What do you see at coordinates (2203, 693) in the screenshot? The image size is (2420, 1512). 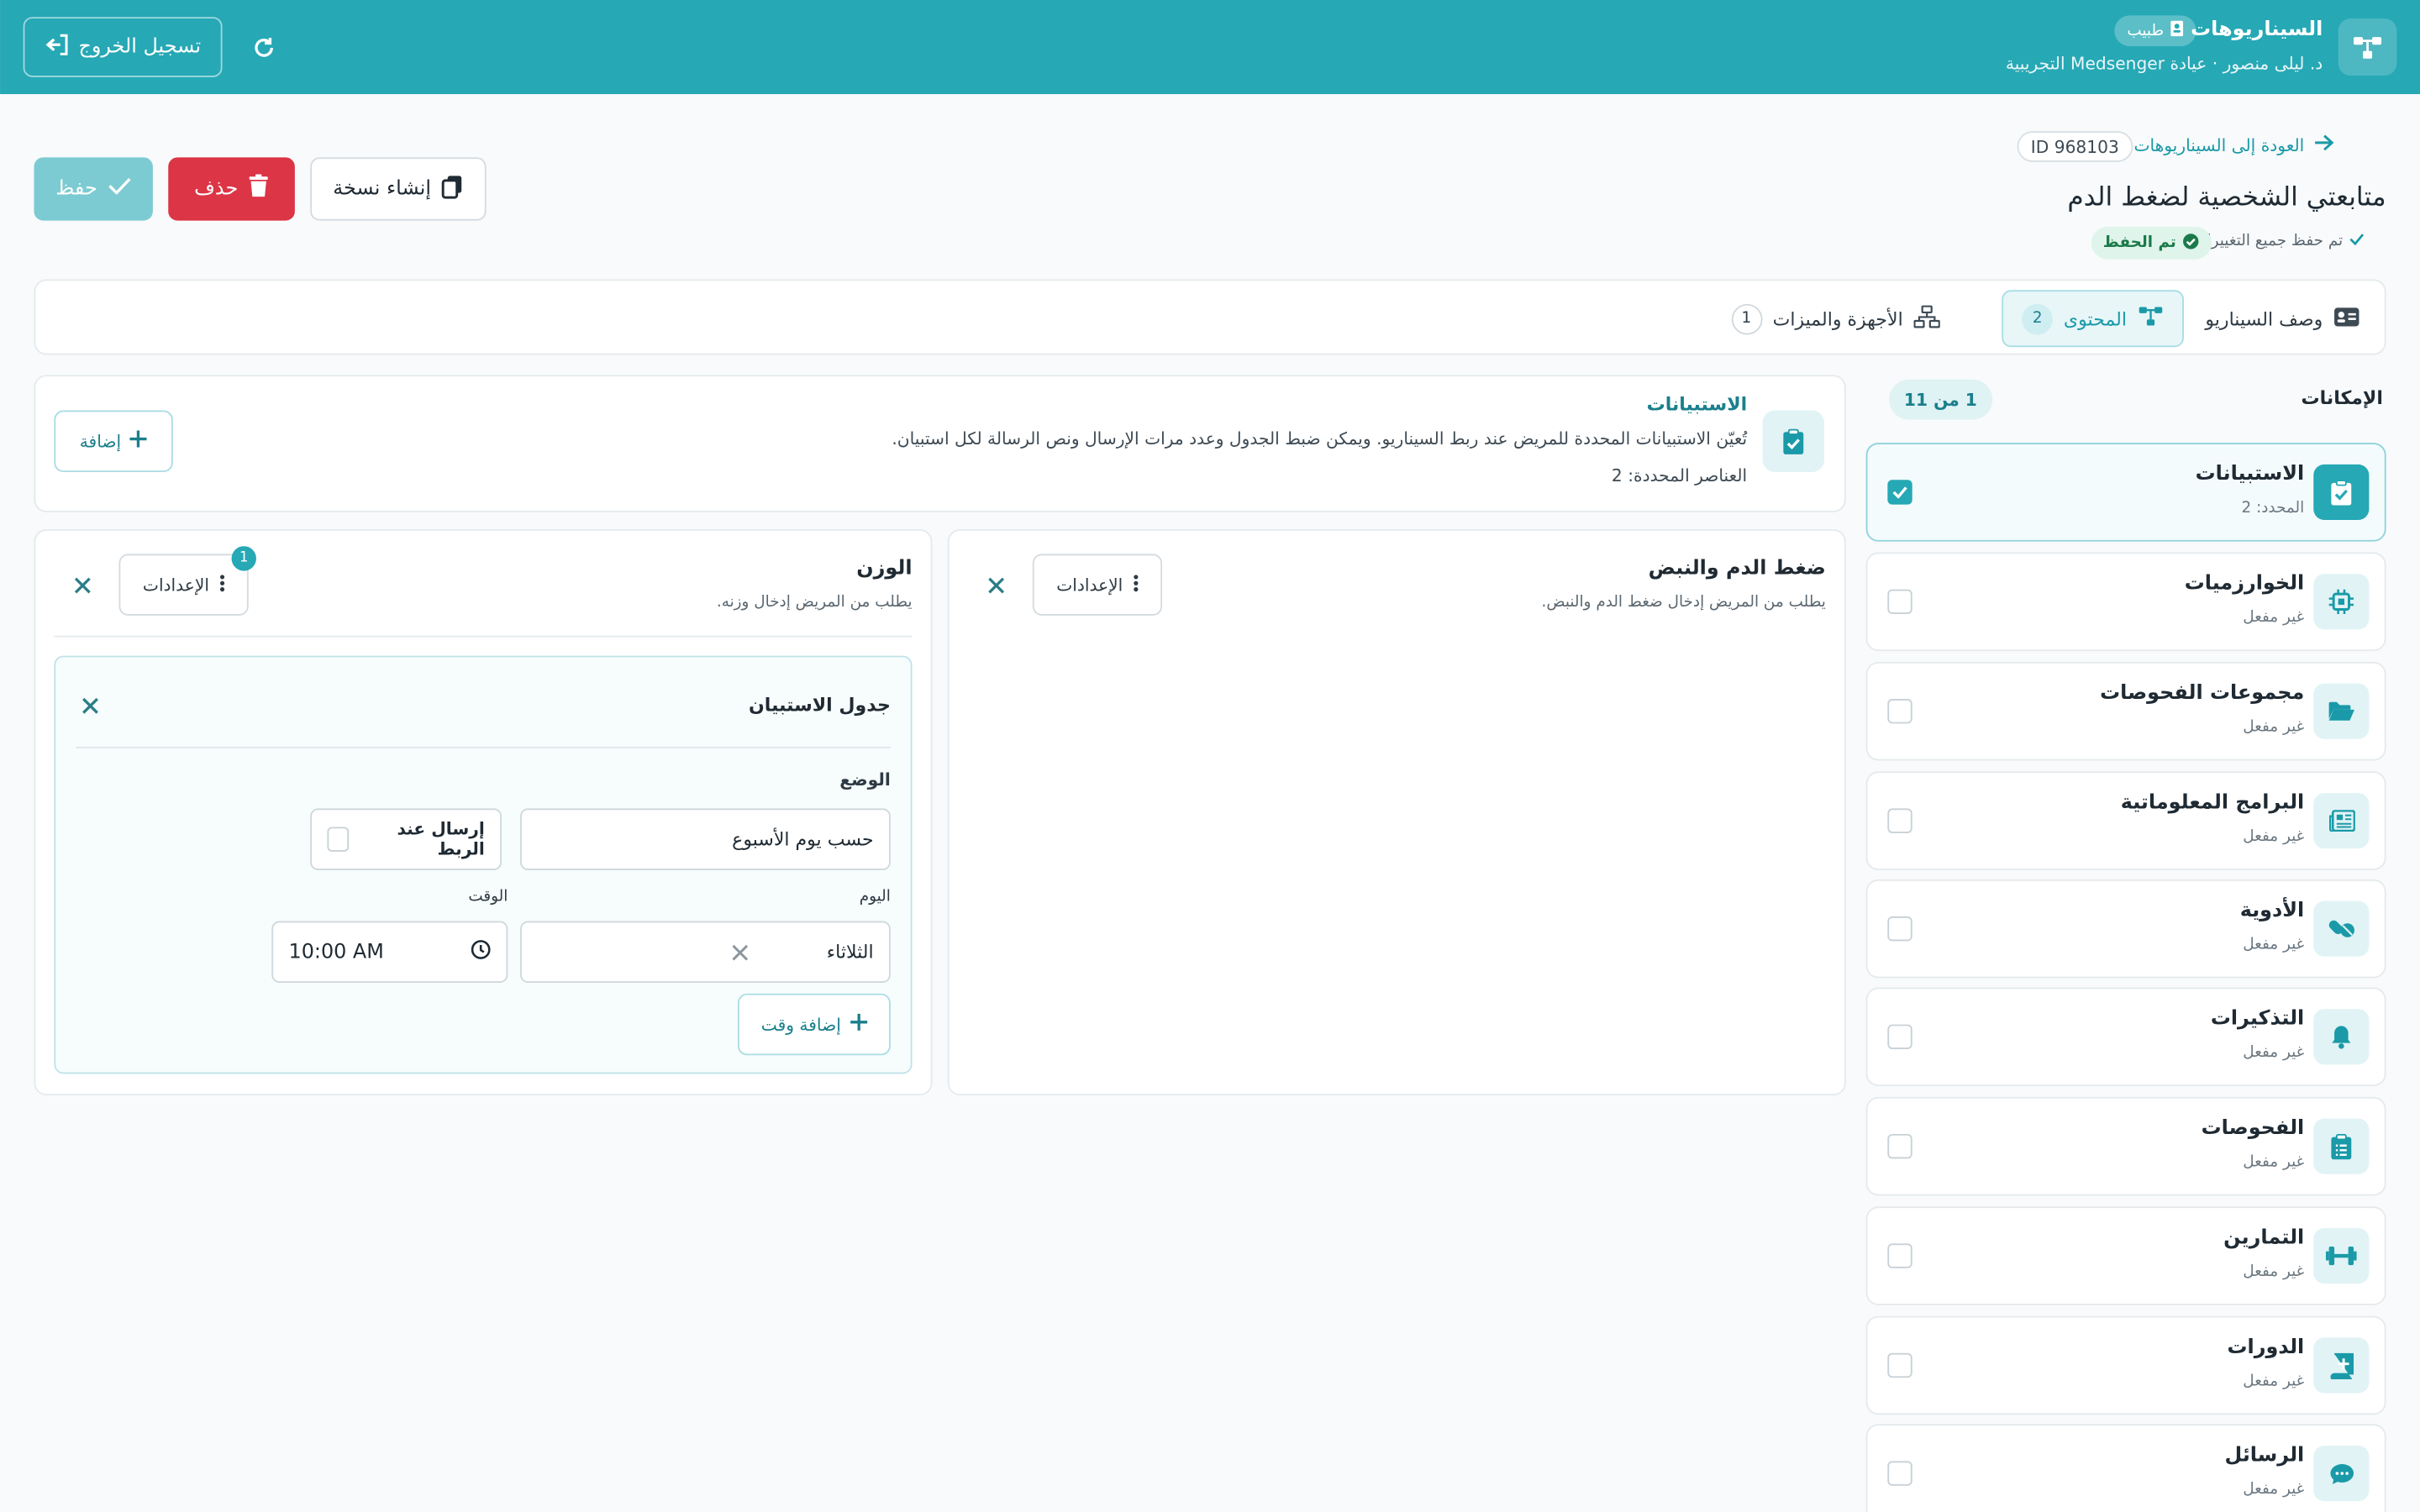 I see `capability-label: مجموعات الفحوصات` at bounding box center [2203, 693].